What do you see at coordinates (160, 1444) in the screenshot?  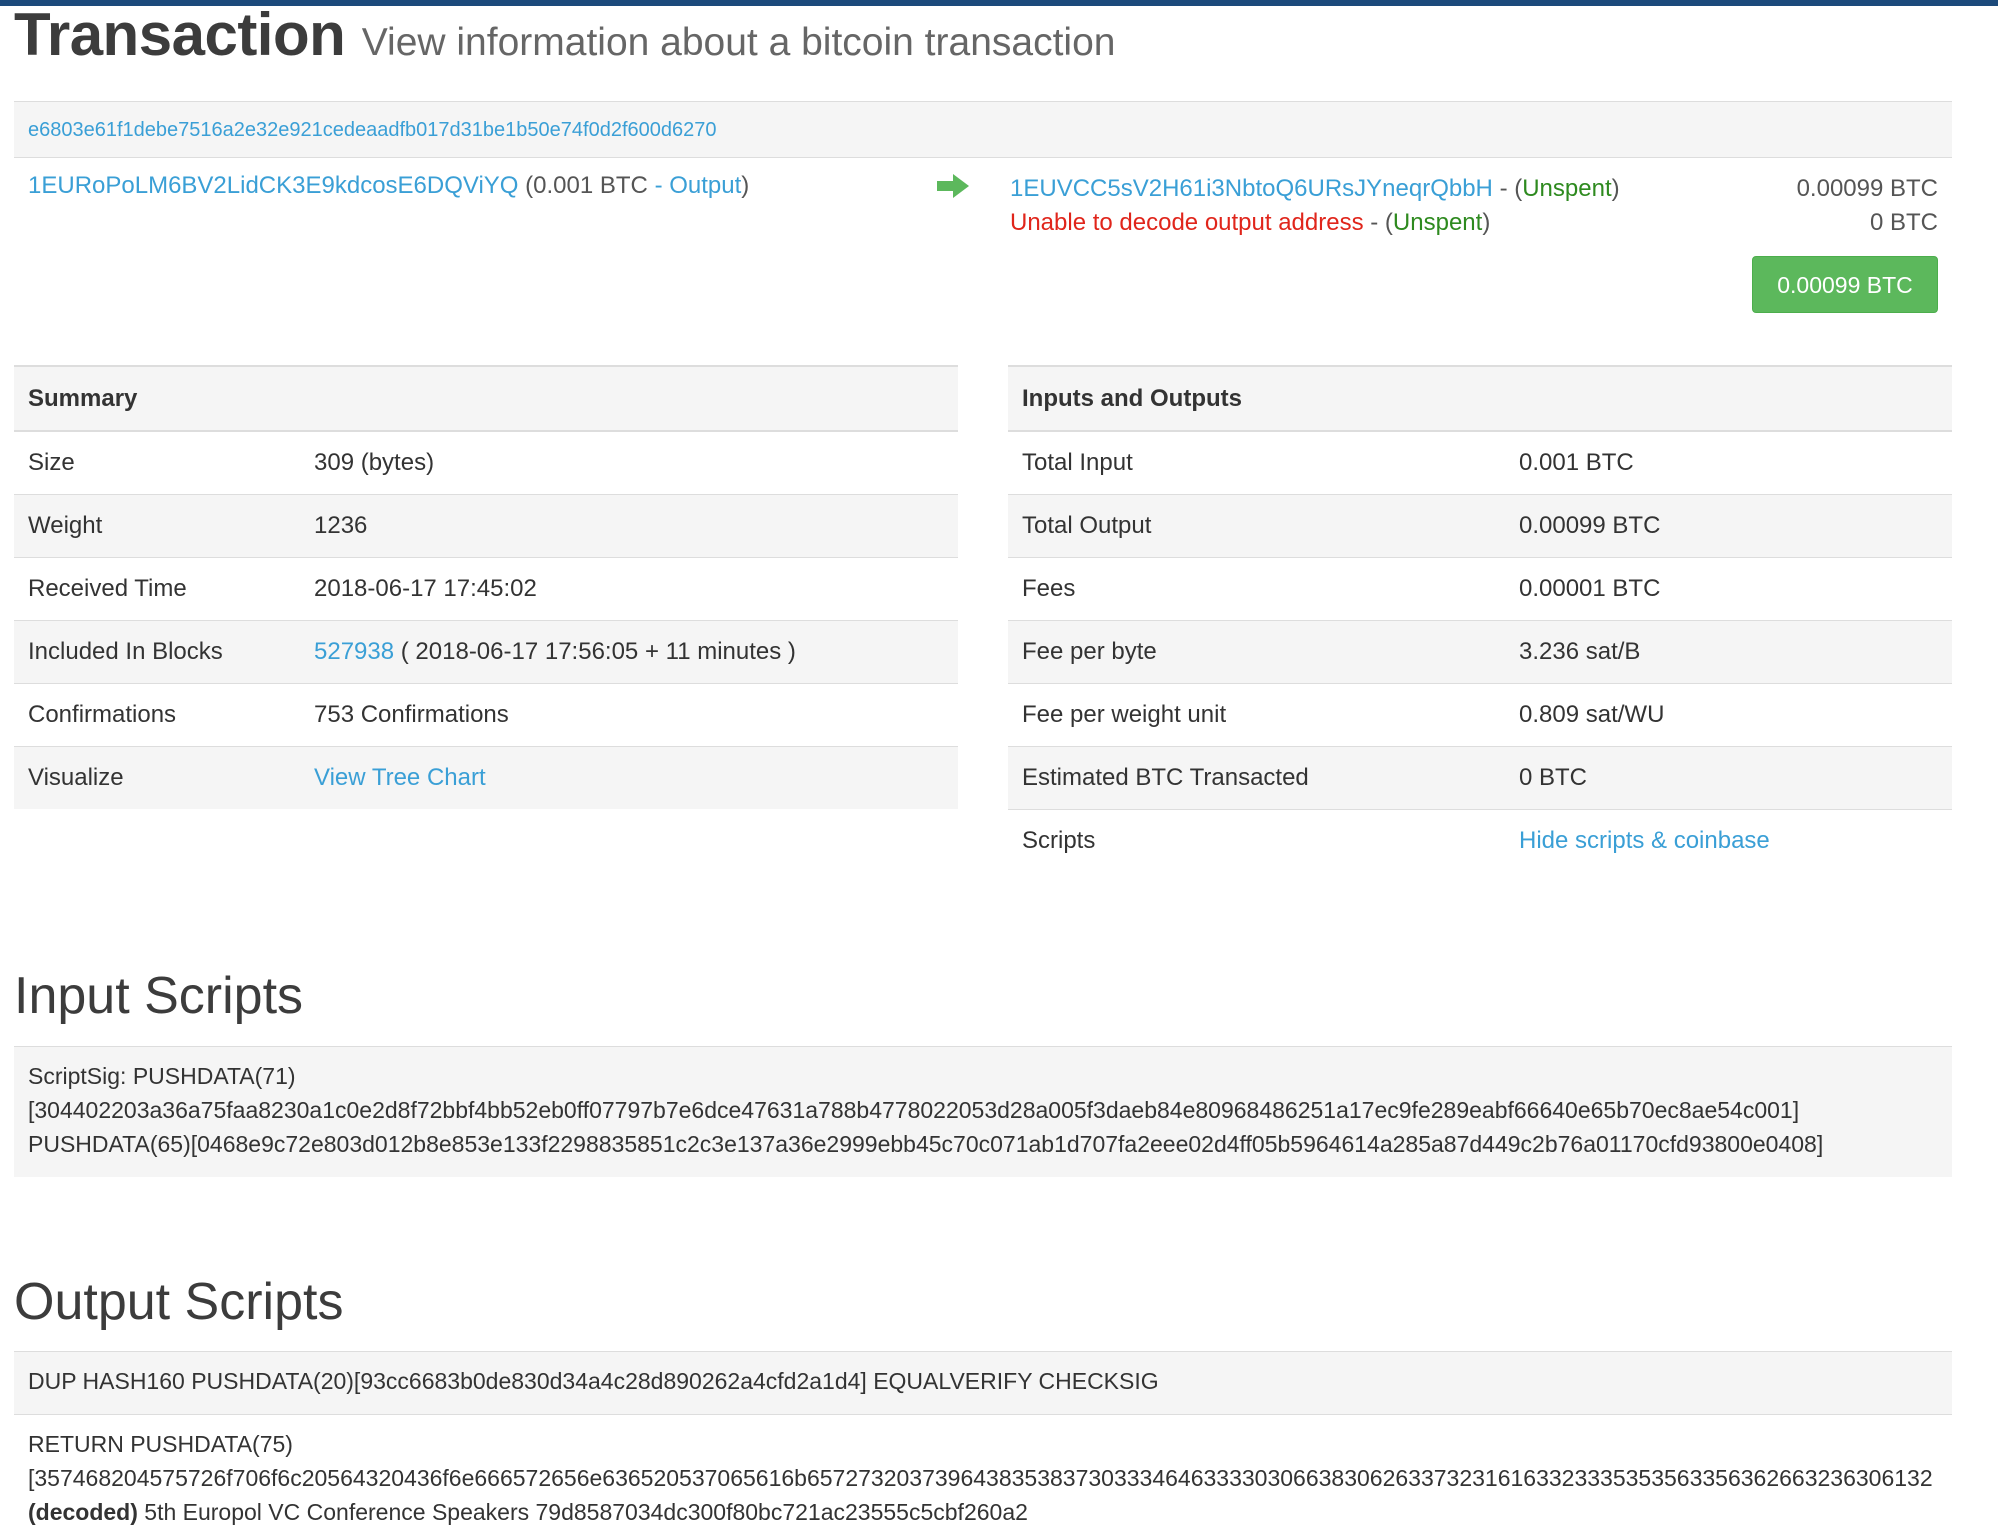 I see `script-line: RETURN PUSHDATA(75)` at bounding box center [160, 1444].